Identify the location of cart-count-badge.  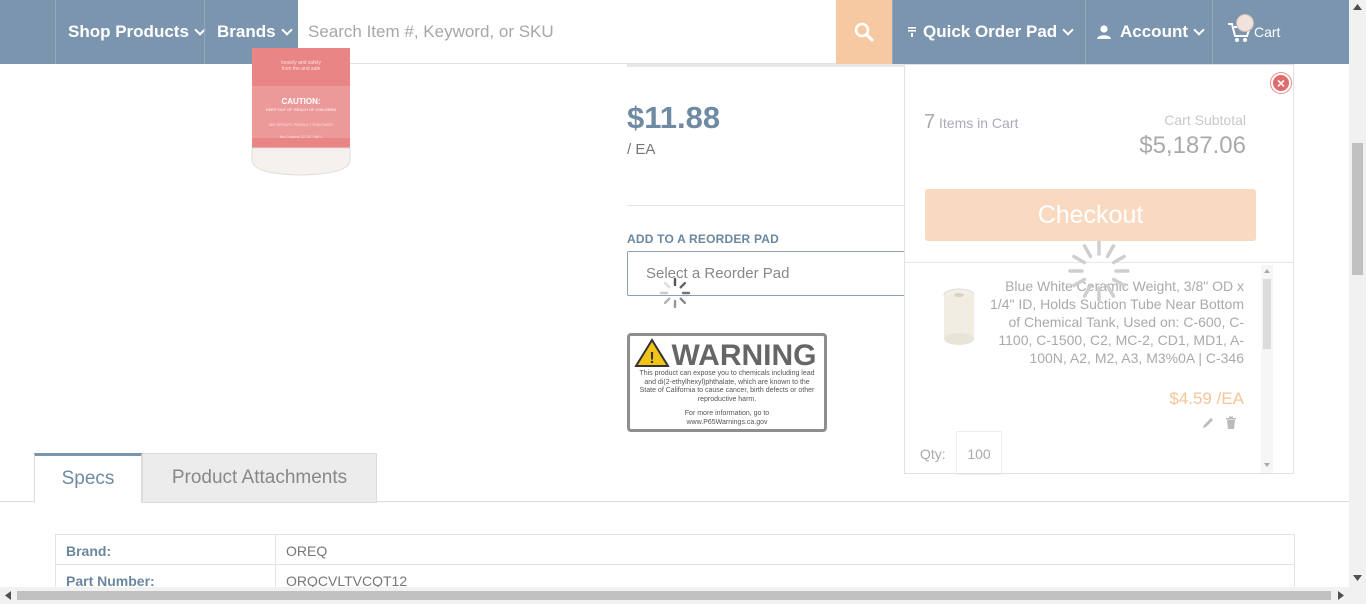
(1245, 23).